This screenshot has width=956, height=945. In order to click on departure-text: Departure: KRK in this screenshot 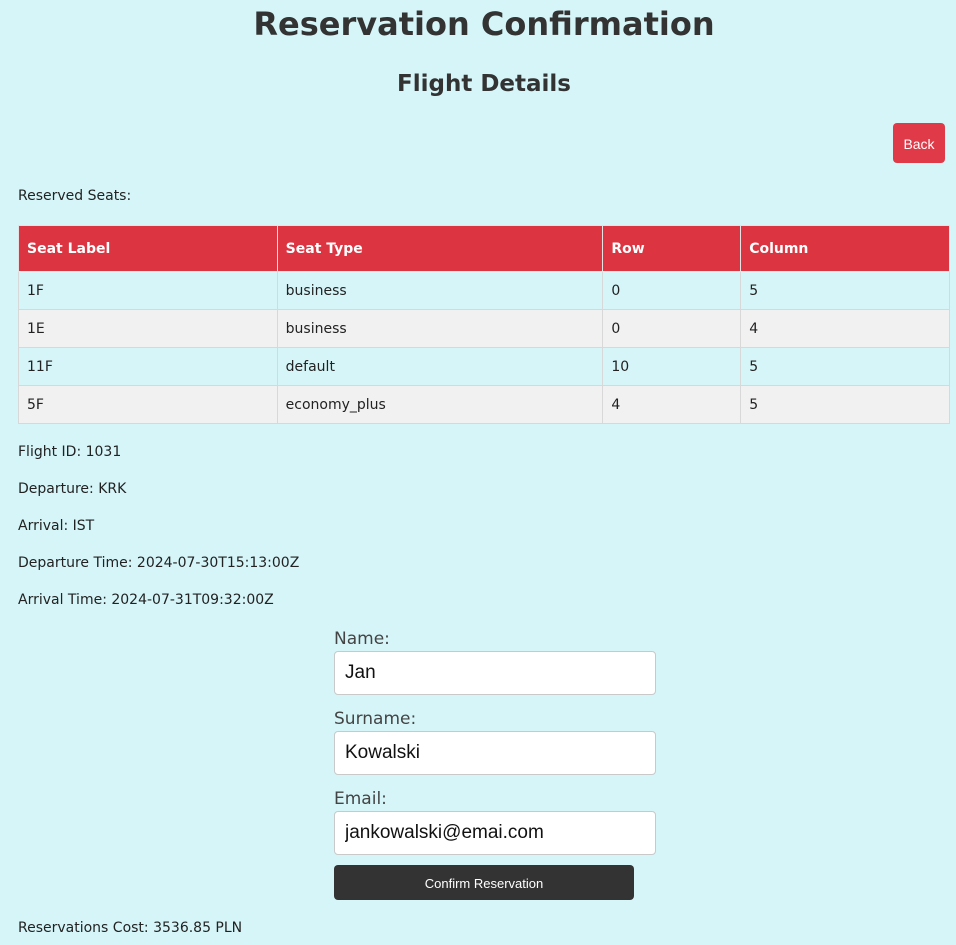, I will do `click(72, 489)`.